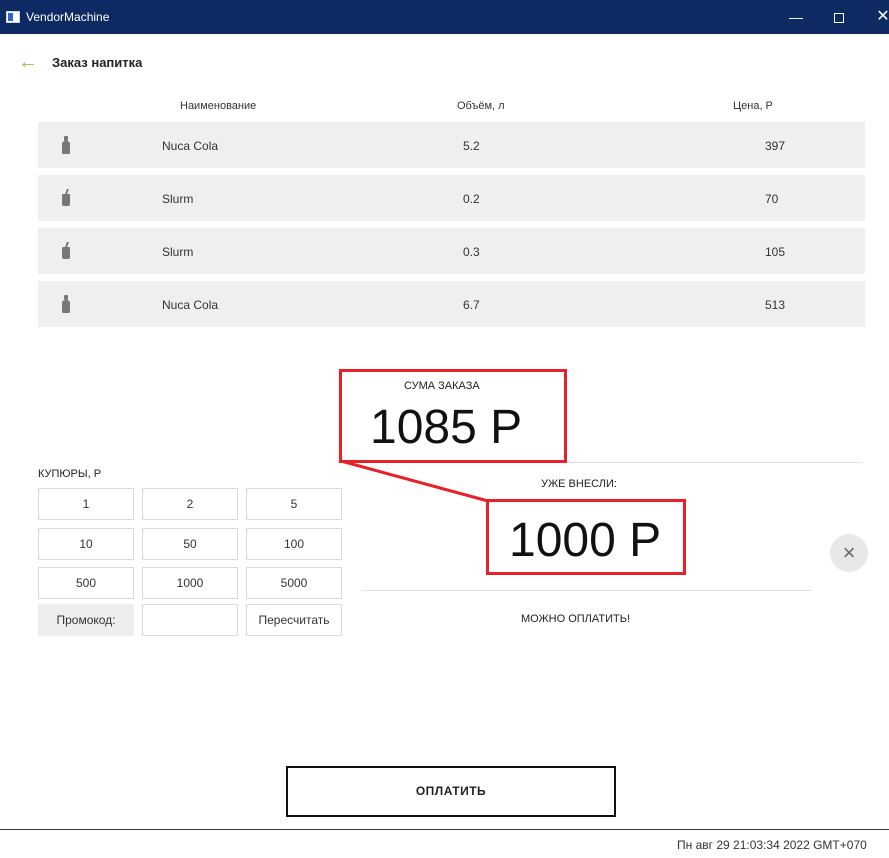 Image resolution: width=889 pixels, height=858 pixels. I want to click on drink-price: 397, so click(775, 146).